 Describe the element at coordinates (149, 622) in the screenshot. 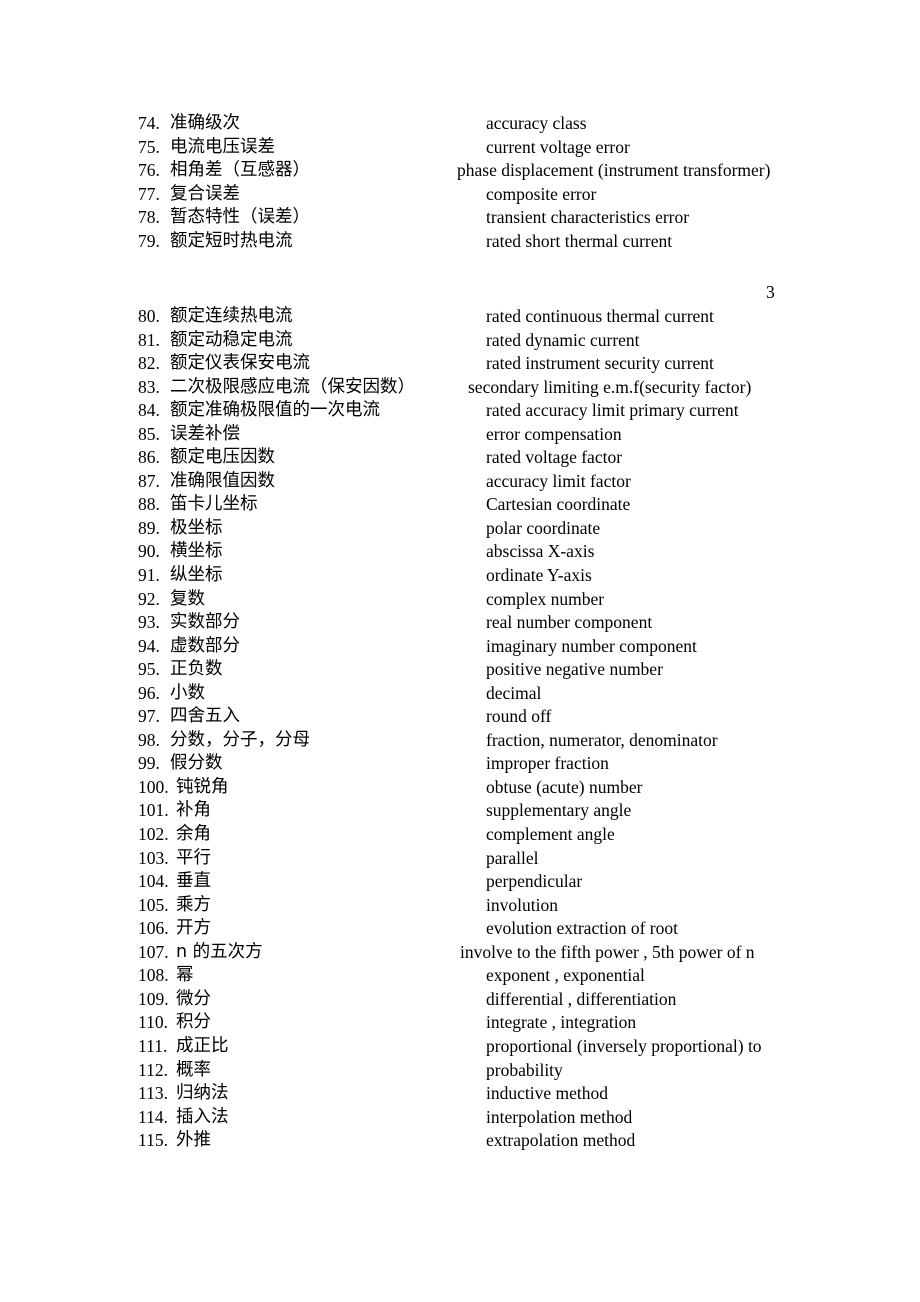

I see `entry-number: 93.` at that location.